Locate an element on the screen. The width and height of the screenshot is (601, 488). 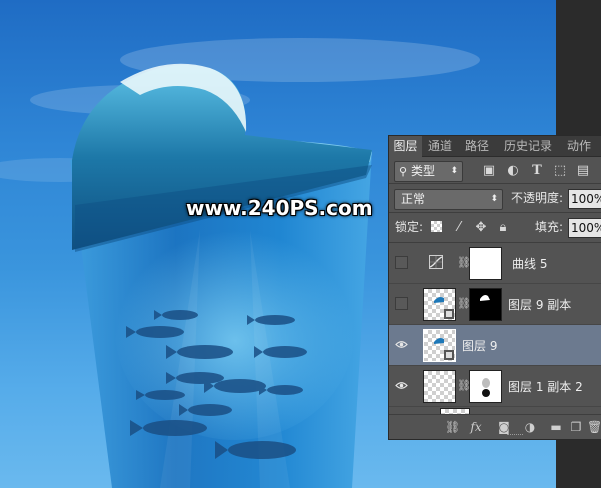
resize-grip is located at coordinates (515, 436).